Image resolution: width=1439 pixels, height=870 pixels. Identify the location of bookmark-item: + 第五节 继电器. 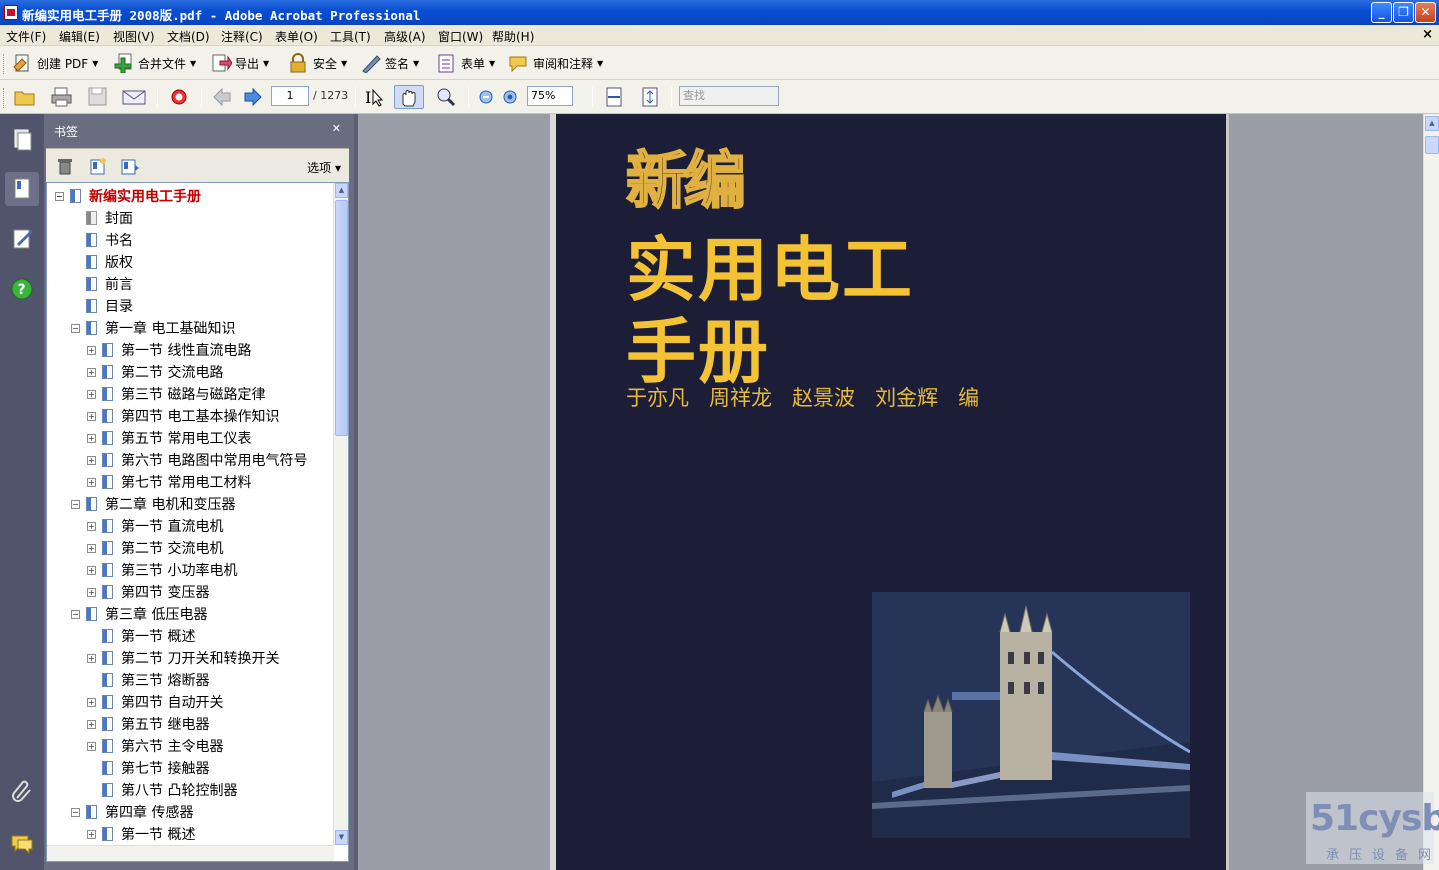
(148, 724).